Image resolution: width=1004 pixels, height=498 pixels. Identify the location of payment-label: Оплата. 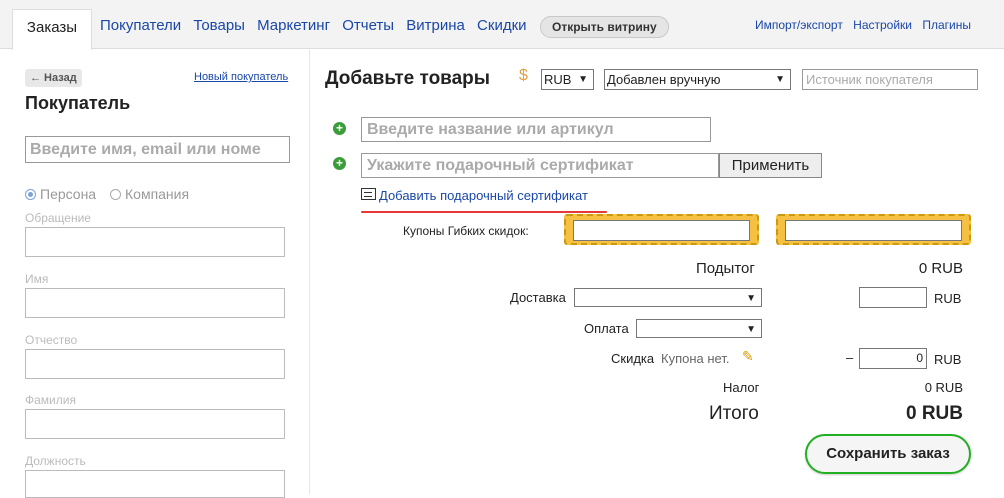
(606, 328).